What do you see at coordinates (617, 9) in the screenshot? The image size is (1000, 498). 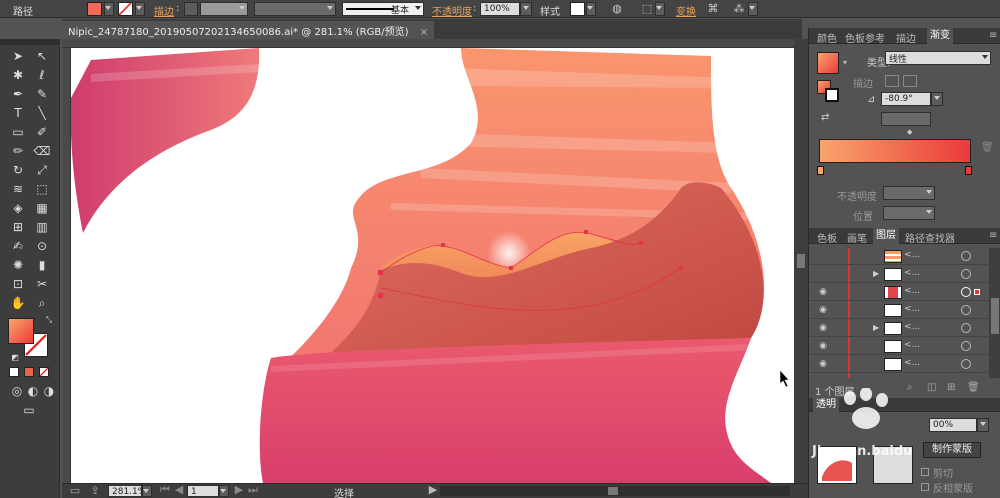 I see `recolor-artwork-icon: ◍` at bounding box center [617, 9].